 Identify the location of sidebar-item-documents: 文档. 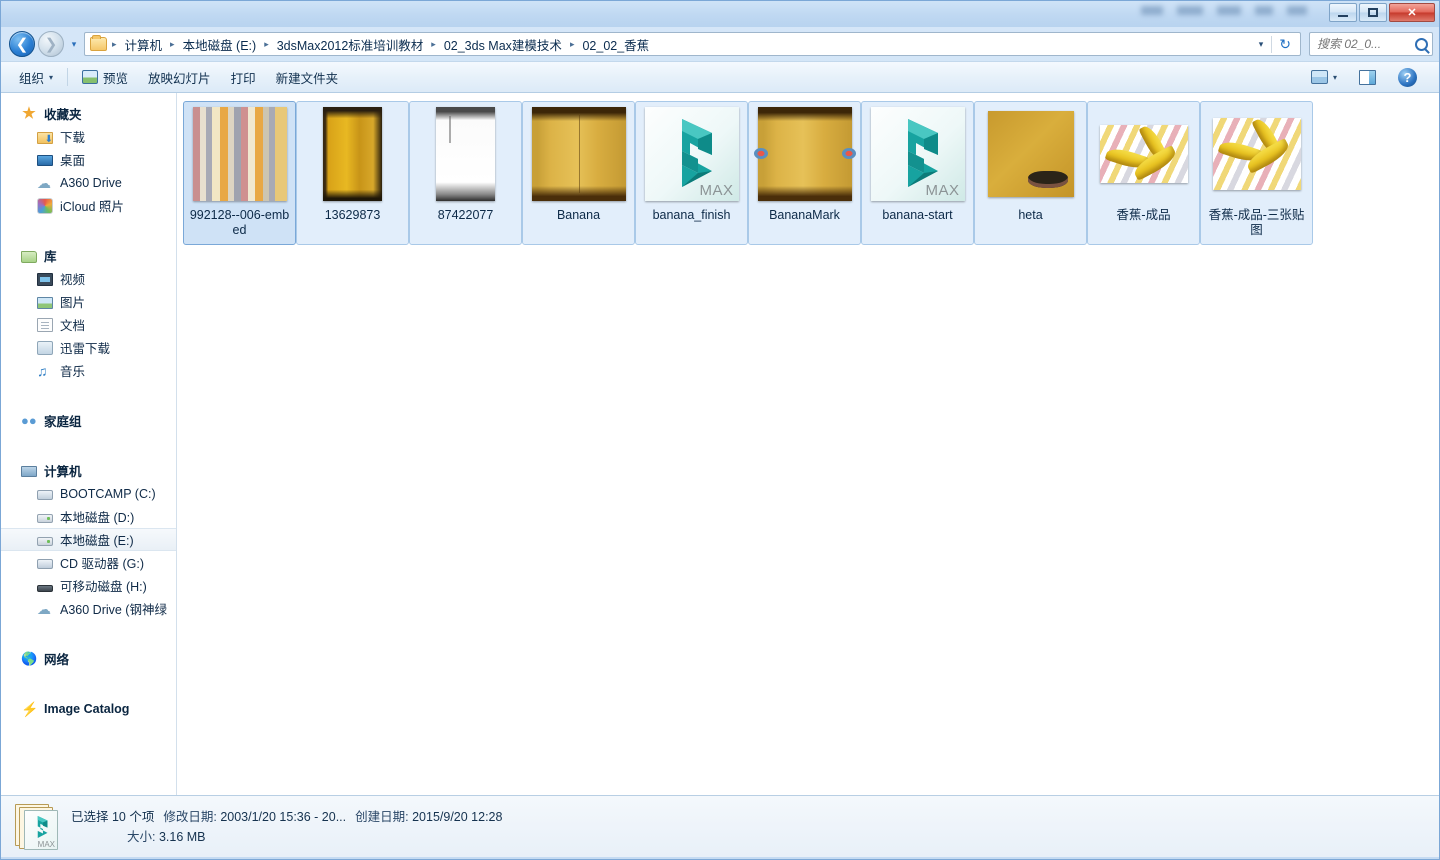
(88, 324).